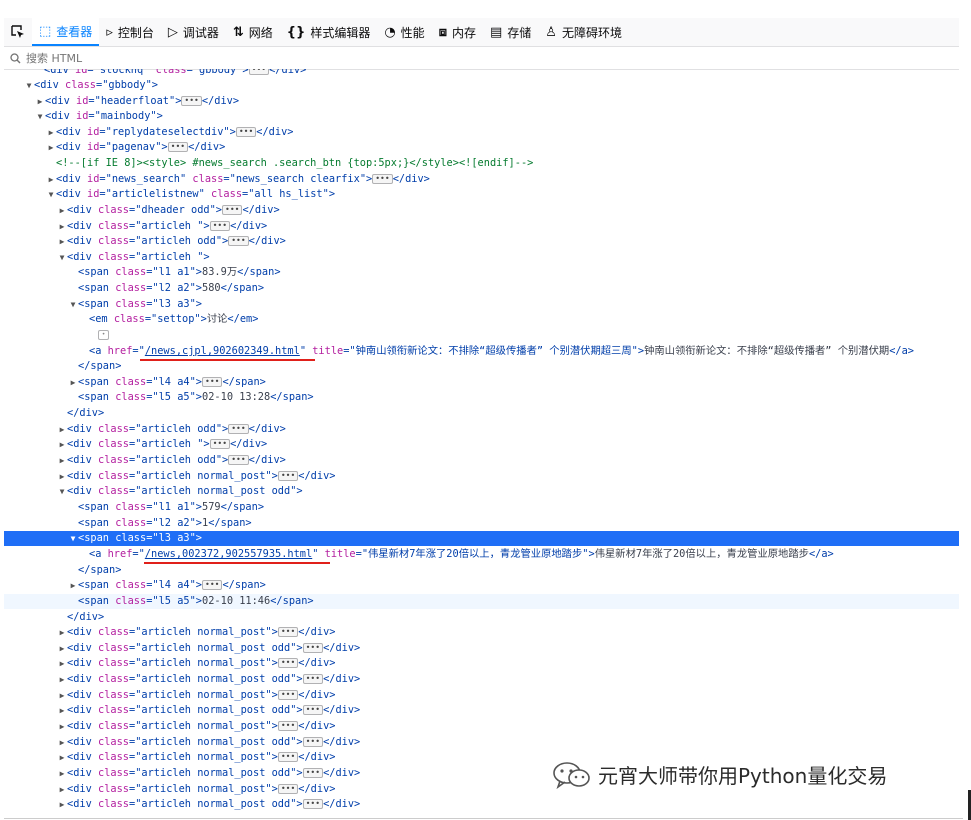 The width and height of the screenshot is (971, 820). Describe the element at coordinates (583, 32) in the screenshot. I see `tab-accessibility: ♙ 无障碍环境` at that location.